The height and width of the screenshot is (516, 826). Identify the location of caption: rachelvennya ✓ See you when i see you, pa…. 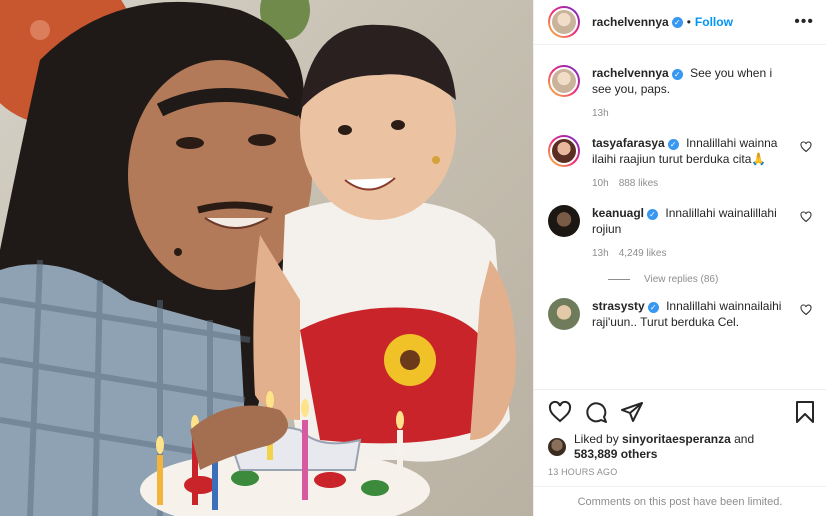
(681, 93).